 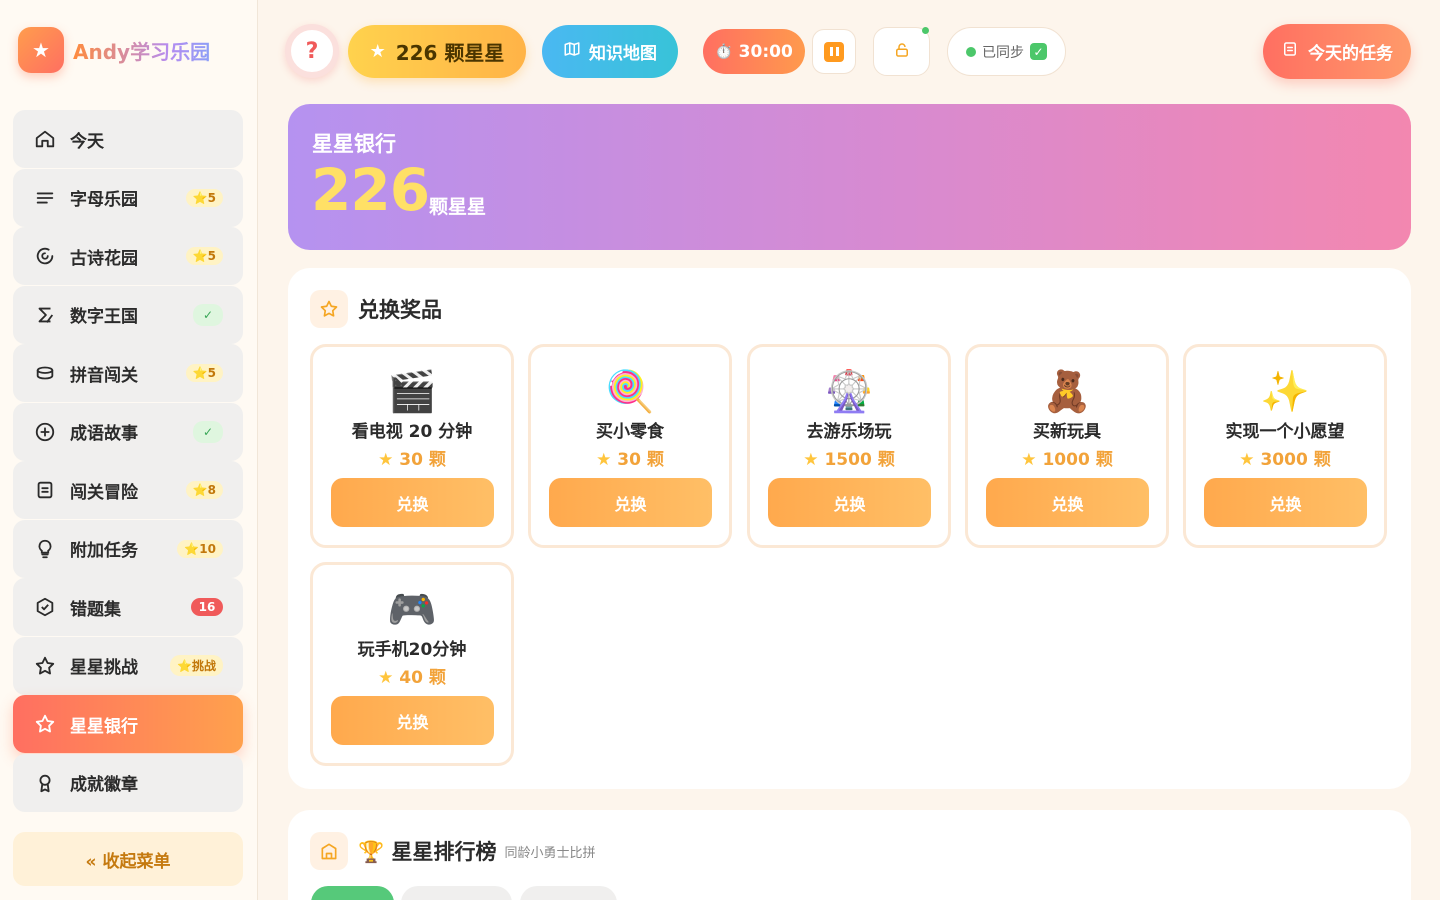 I want to click on ferris-wheel-icon: 🎡, so click(x=849, y=392).